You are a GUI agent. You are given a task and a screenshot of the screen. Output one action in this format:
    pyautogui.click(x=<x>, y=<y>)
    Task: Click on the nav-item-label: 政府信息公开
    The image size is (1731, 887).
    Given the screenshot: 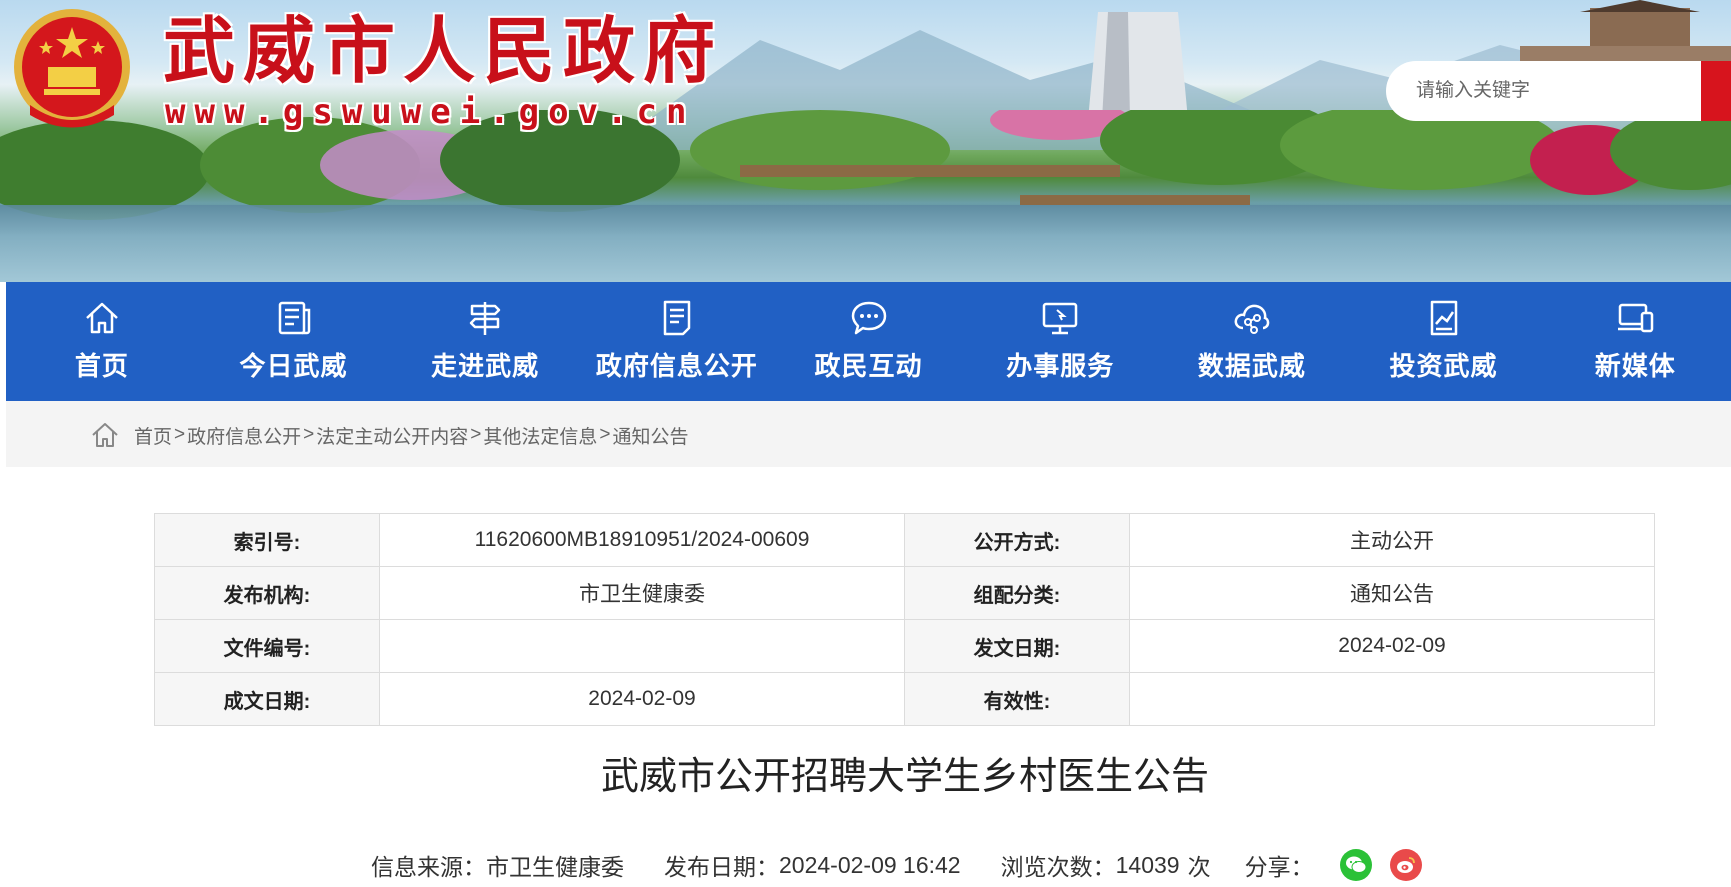 What is the action you would take?
    pyautogui.click(x=676, y=367)
    